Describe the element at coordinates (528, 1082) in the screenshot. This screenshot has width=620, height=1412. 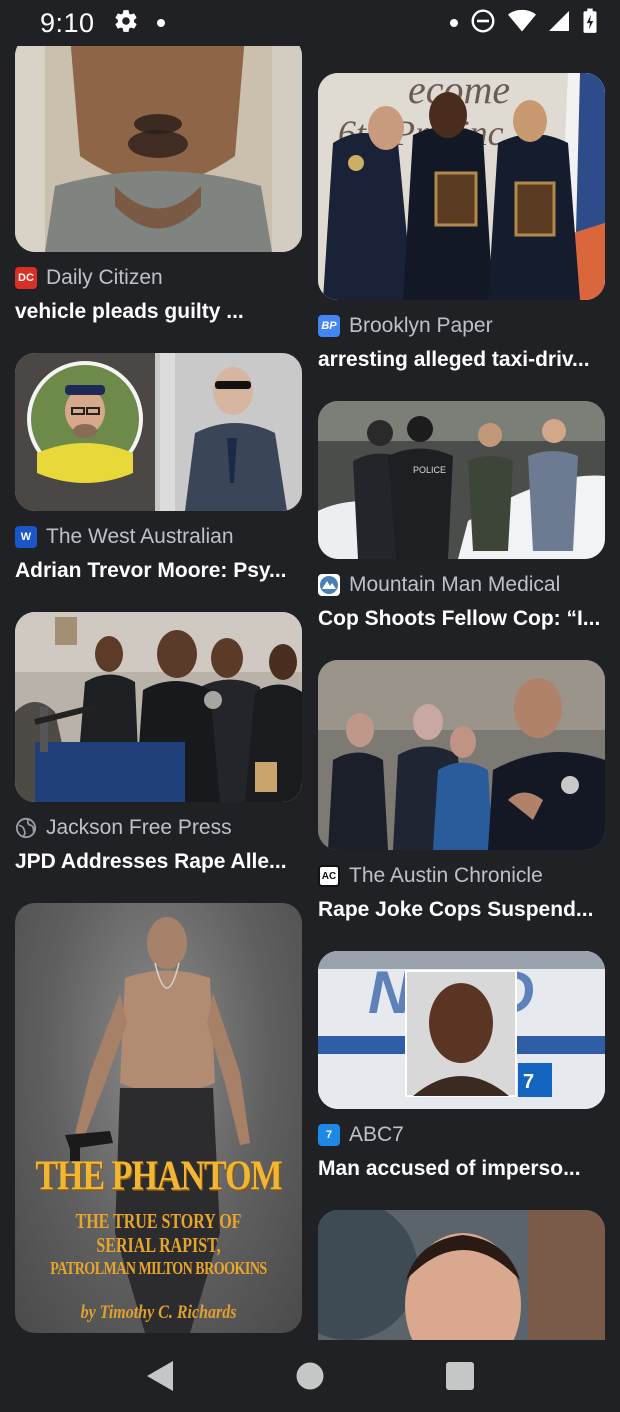
I see `svg-text: 7` at that location.